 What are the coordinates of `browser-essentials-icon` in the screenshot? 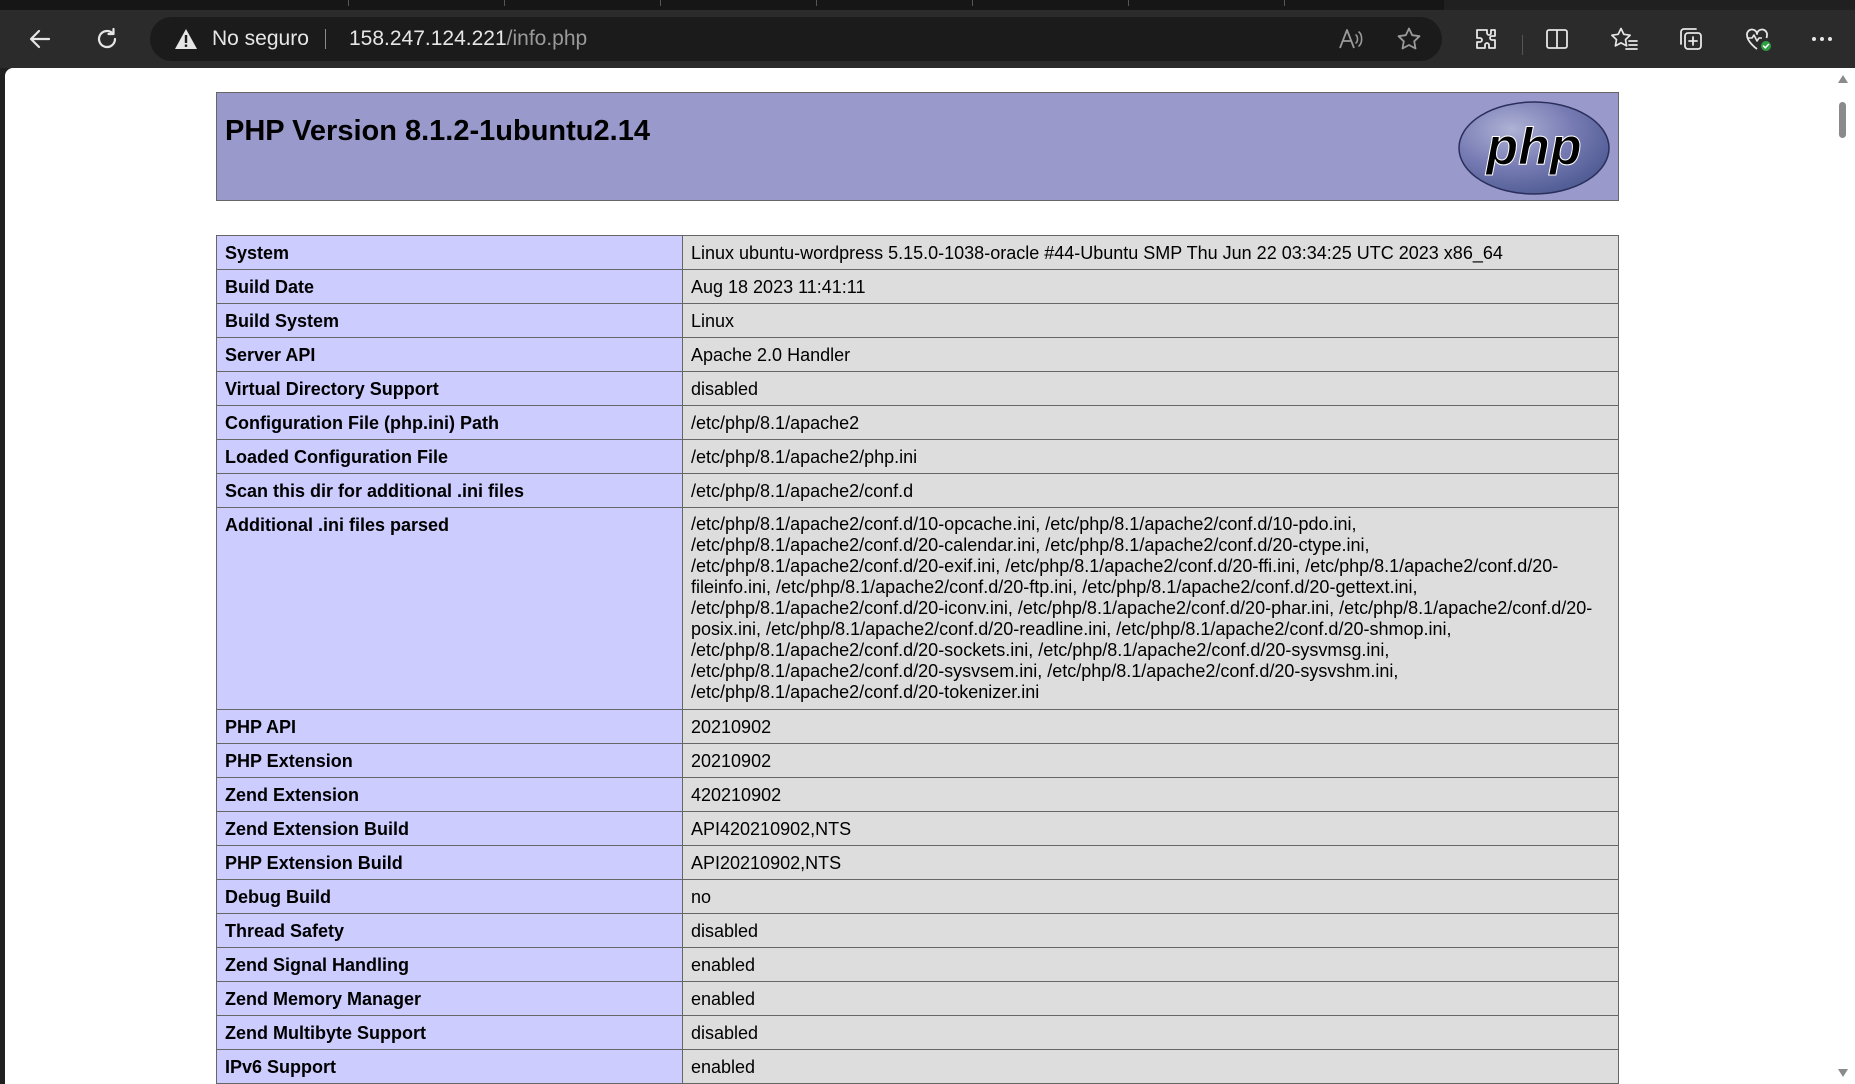 It's located at (1758, 39).